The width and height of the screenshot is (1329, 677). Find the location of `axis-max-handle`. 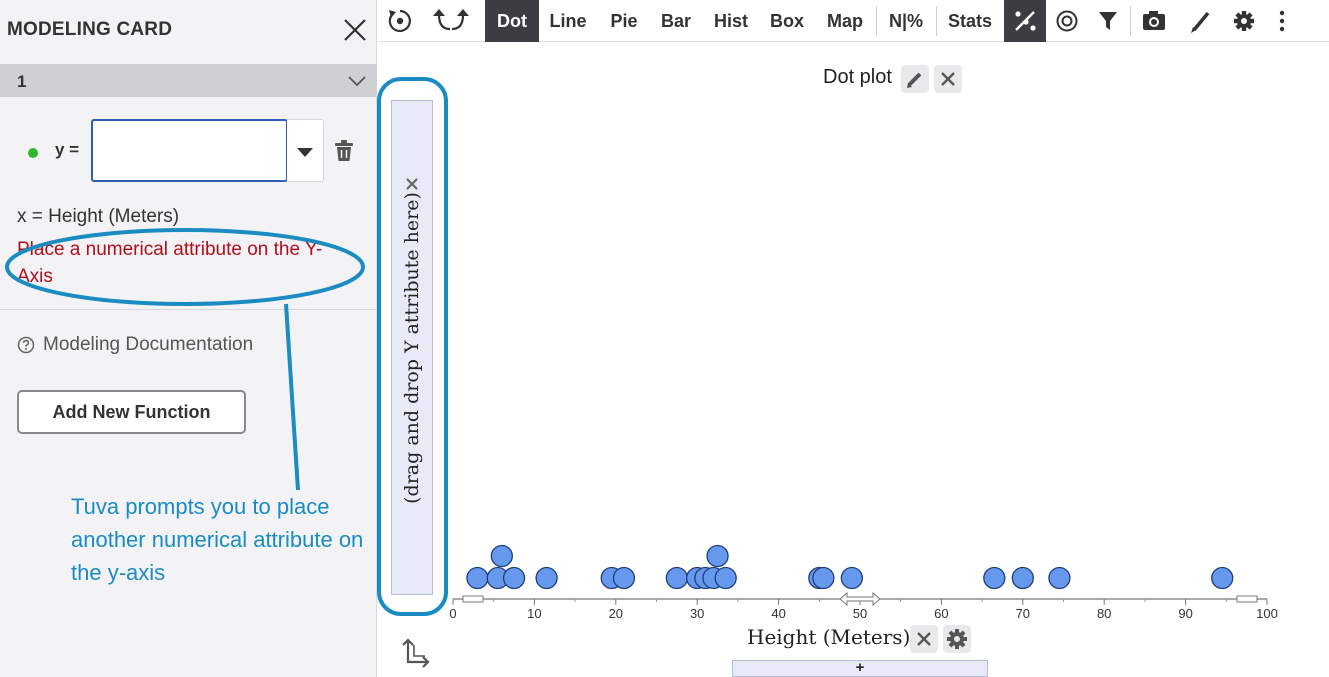

axis-max-handle is located at coordinates (1247, 599).